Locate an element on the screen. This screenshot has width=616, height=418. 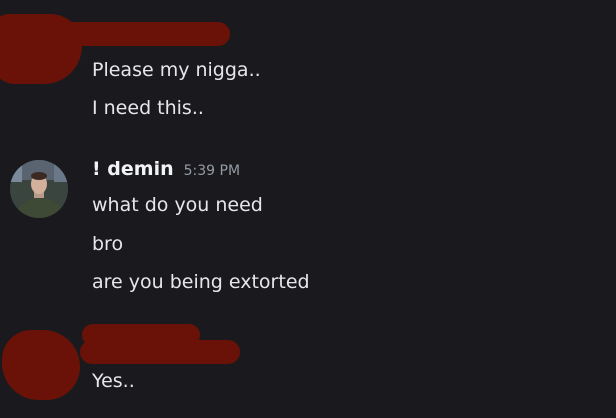
redacted-timestamp-bottom is located at coordinates (160, 352).